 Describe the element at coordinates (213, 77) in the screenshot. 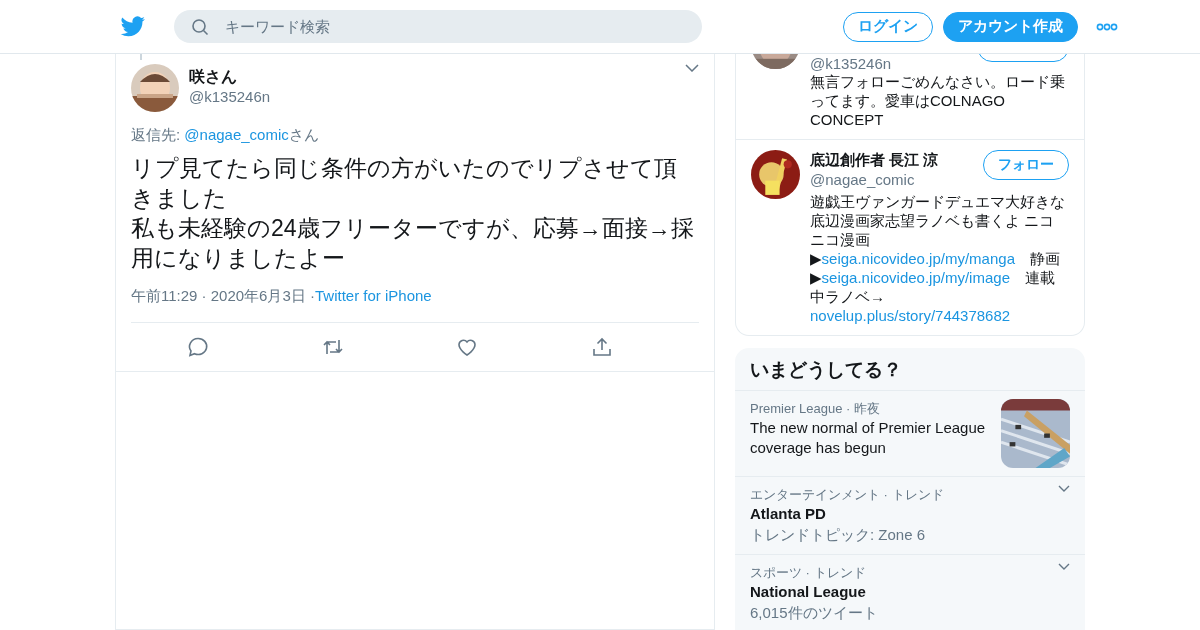

I see `user-name: 咲さん` at that location.